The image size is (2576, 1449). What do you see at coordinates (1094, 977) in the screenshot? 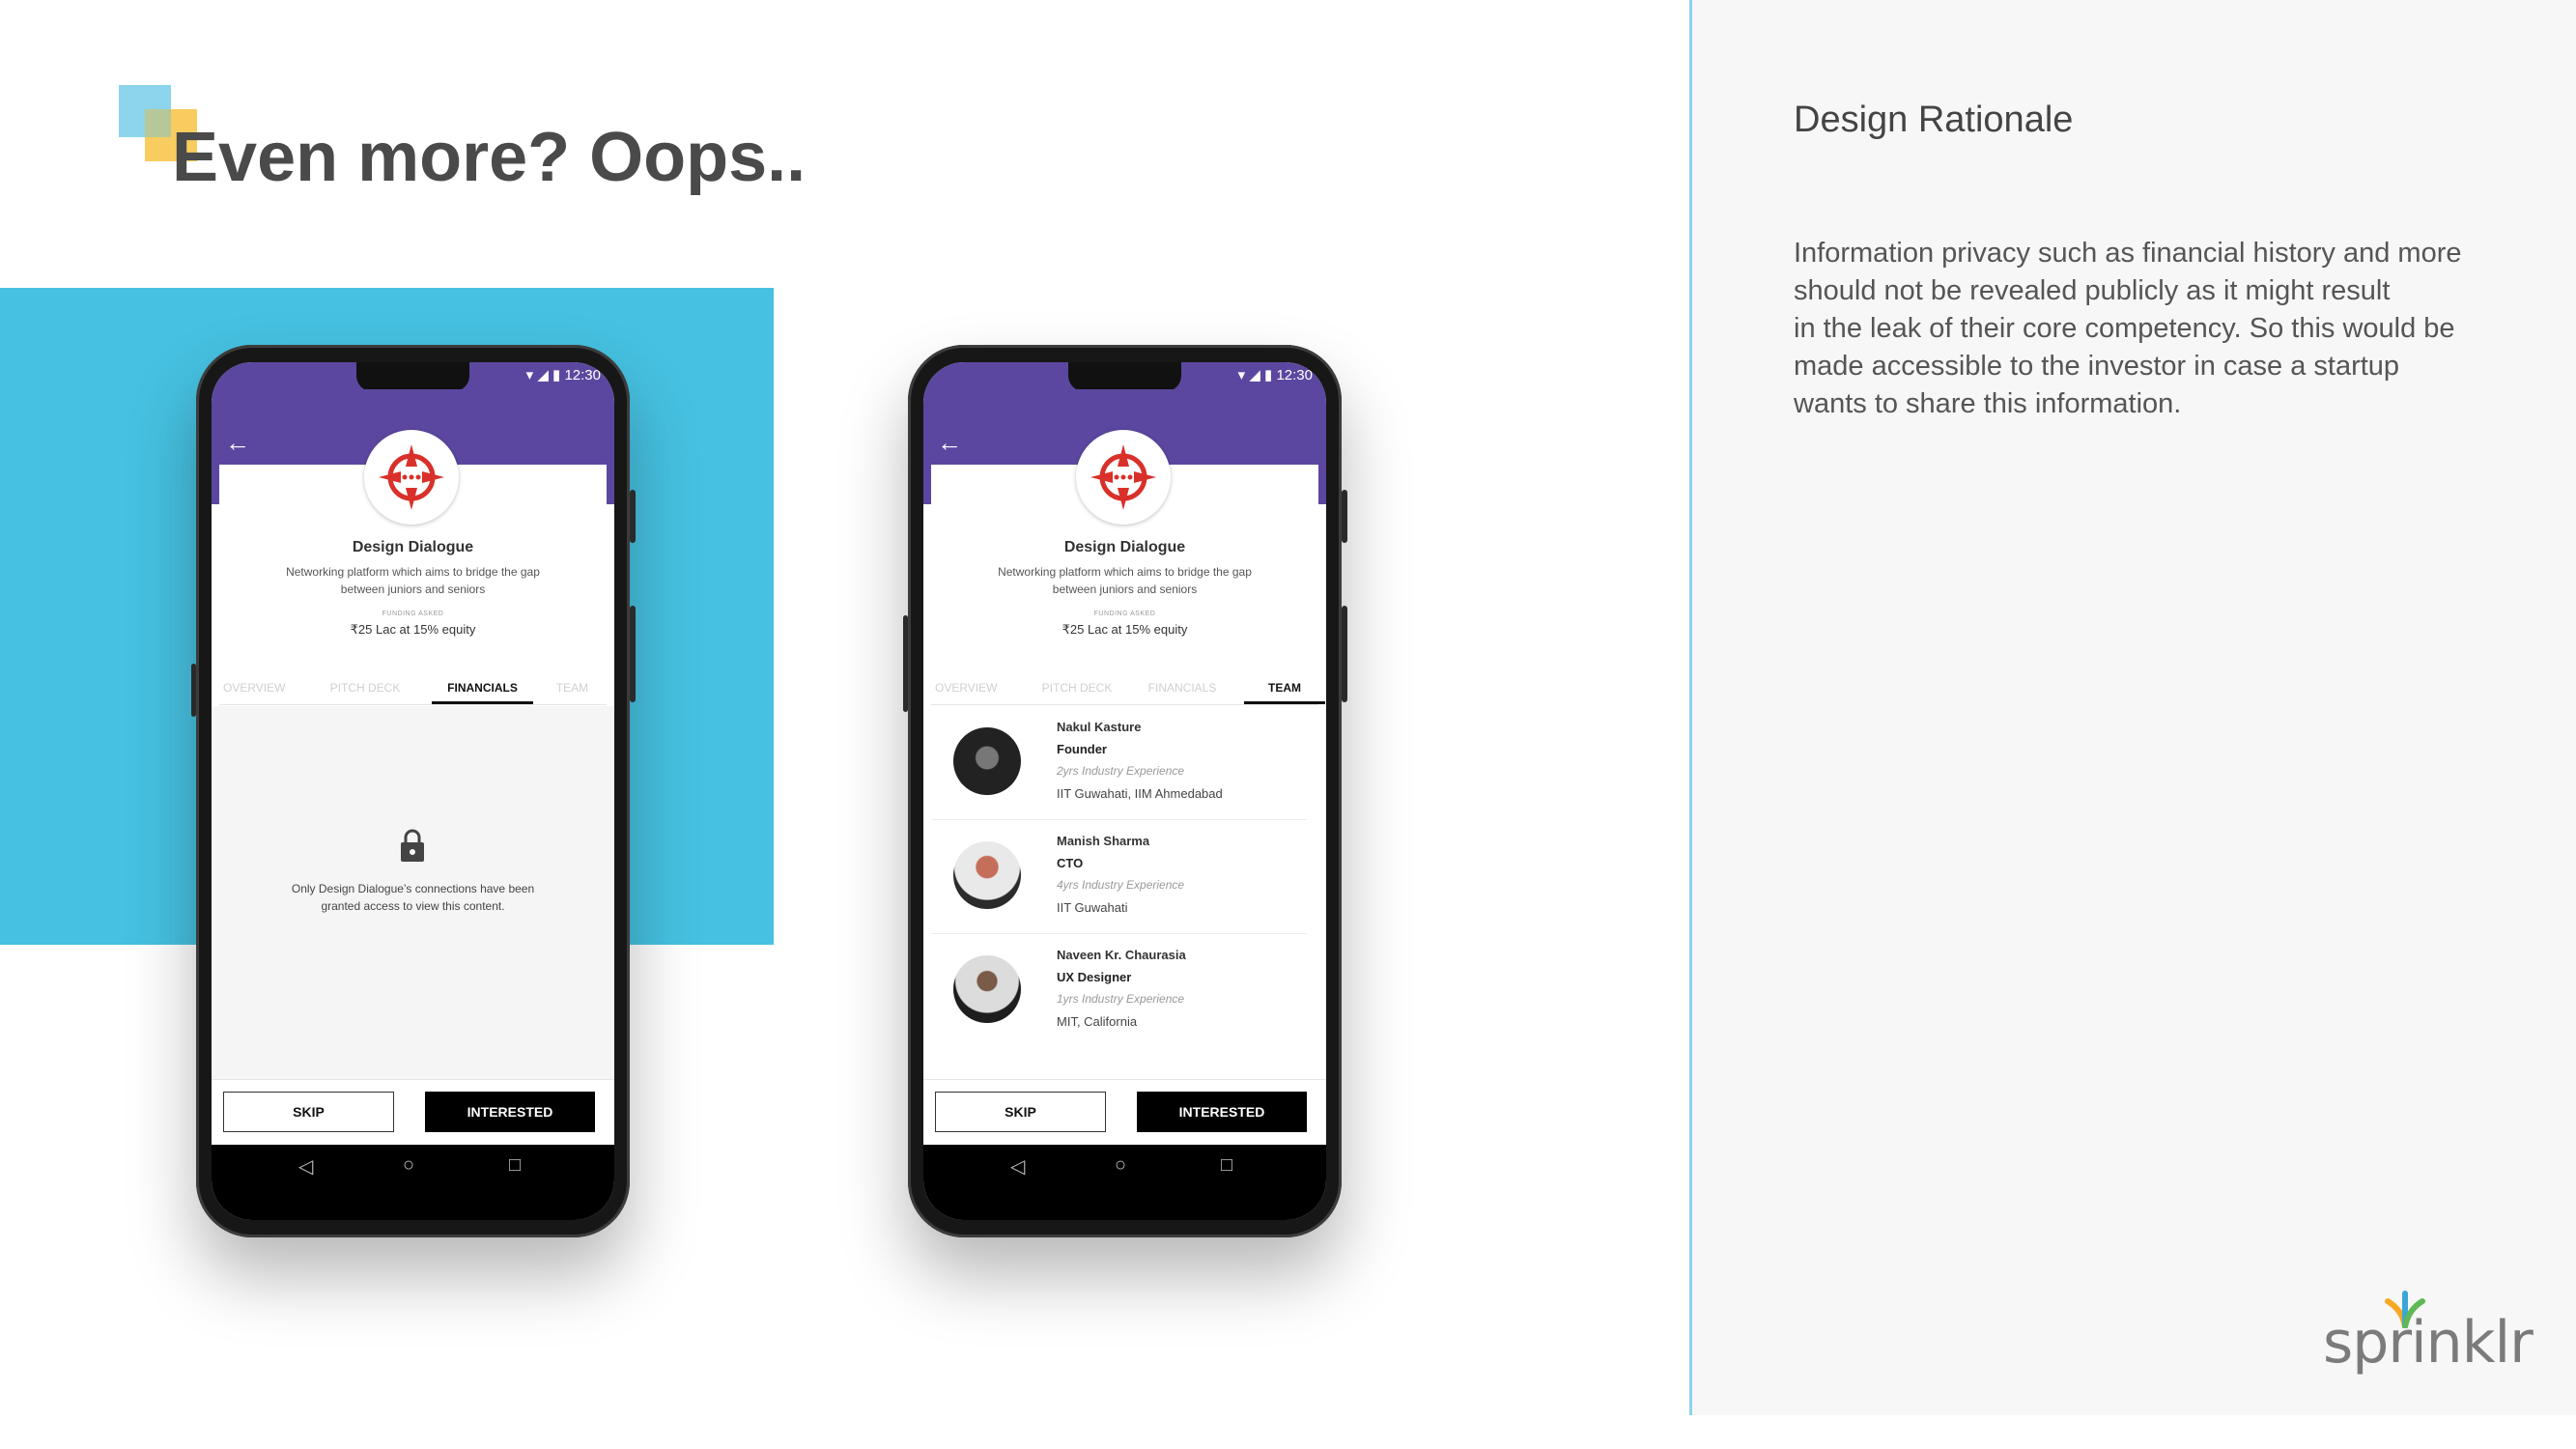
I see `member-role: UX Designer` at bounding box center [1094, 977].